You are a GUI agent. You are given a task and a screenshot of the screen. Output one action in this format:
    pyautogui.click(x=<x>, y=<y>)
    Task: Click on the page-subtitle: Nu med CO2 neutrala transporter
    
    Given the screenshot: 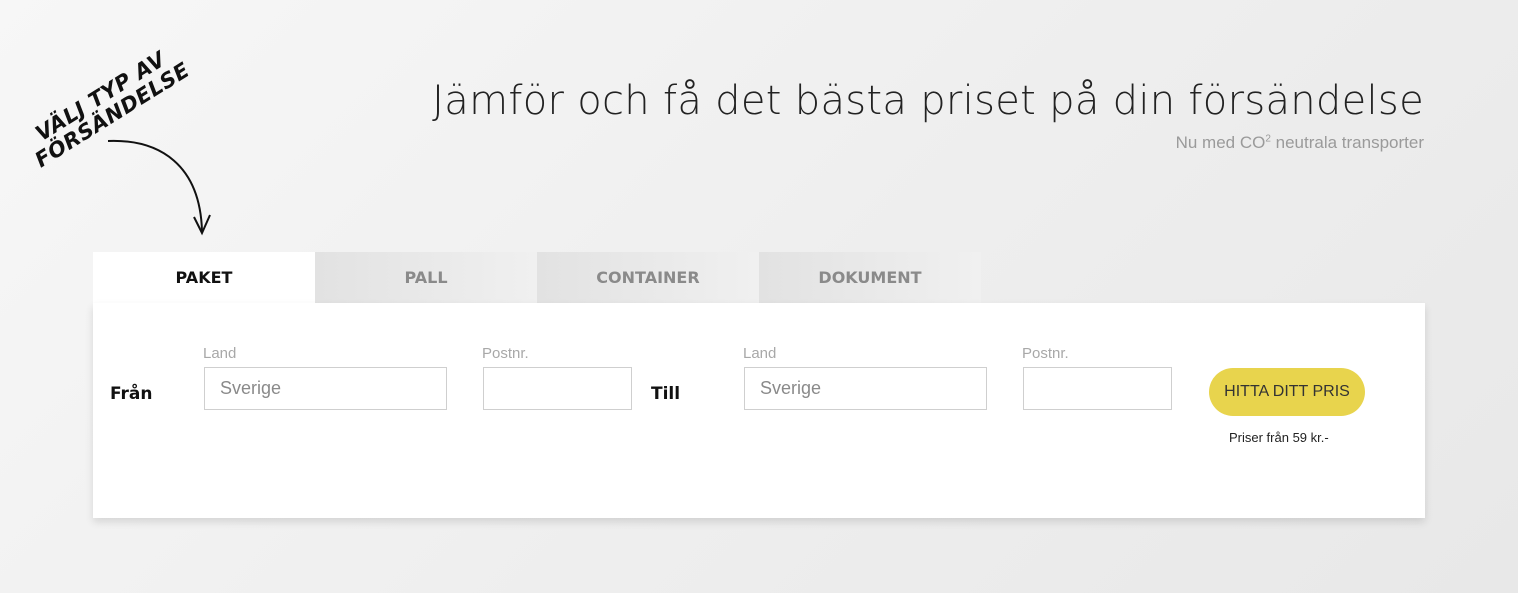 What is the action you would take?
    pyautogui.click(x=1300, y=143)
    